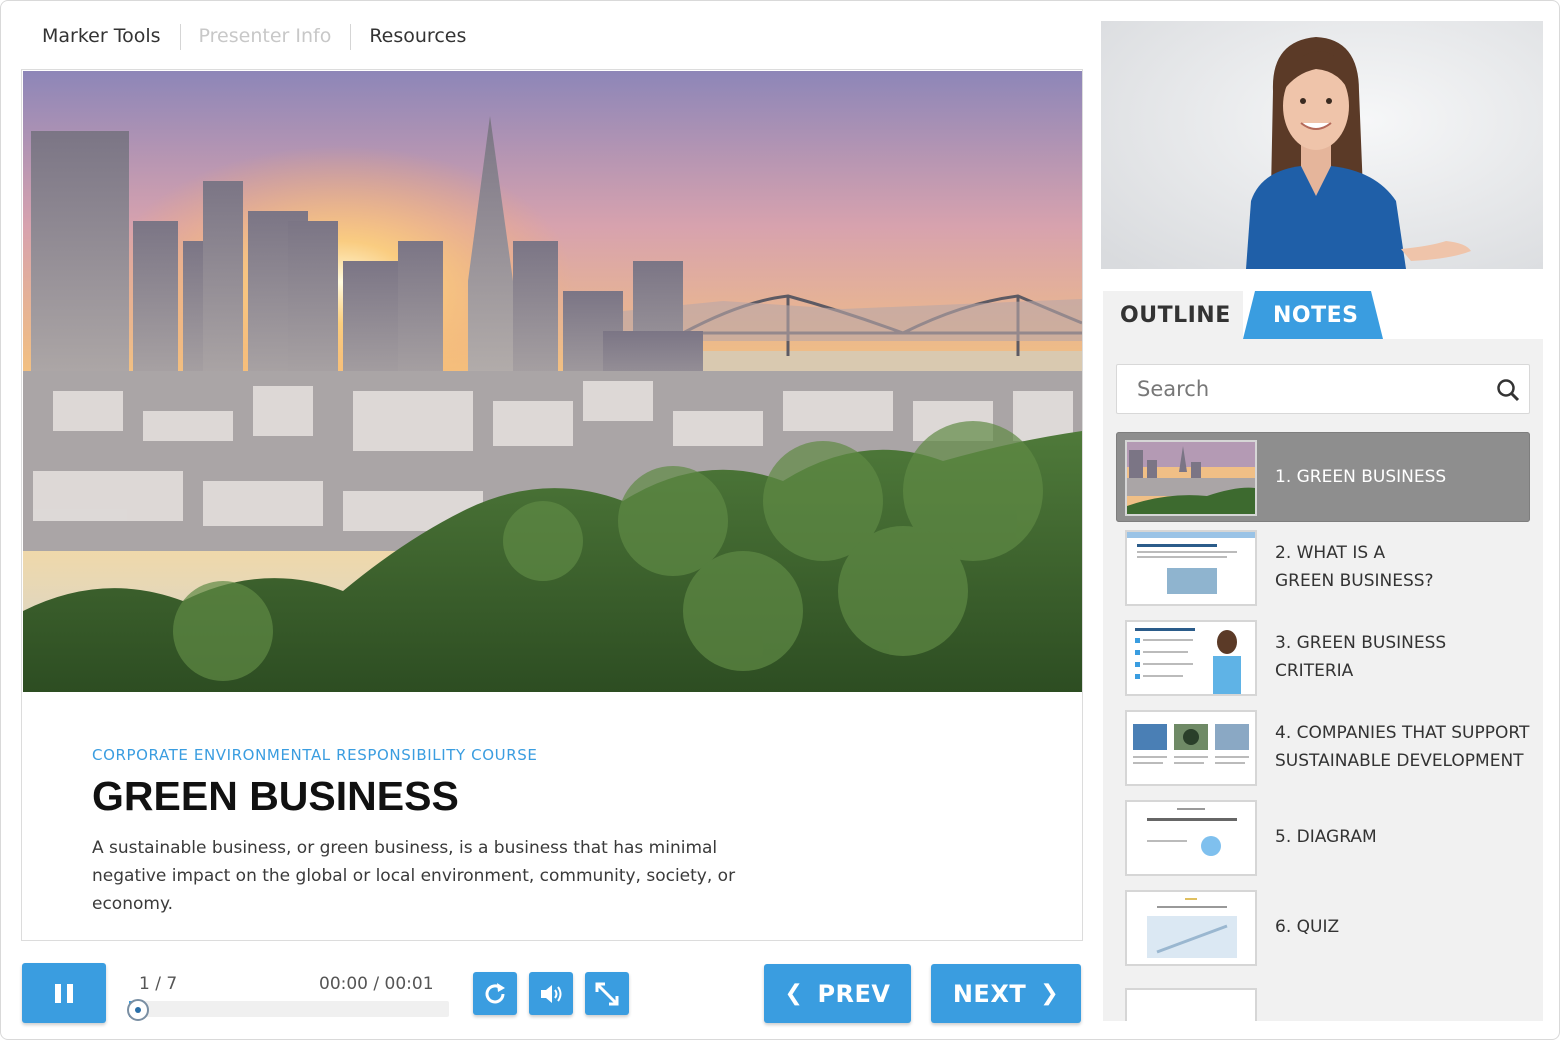 The width and height of the screenshot is (1560, 1040). I want to click on chevron-right-icon: ❯, so click(1050, 993).